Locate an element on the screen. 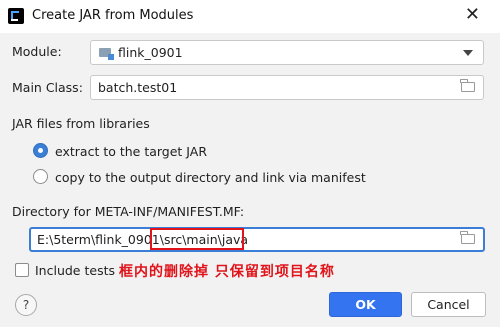  main-class-value: batch.test01 is located at coordinates (138, 87).